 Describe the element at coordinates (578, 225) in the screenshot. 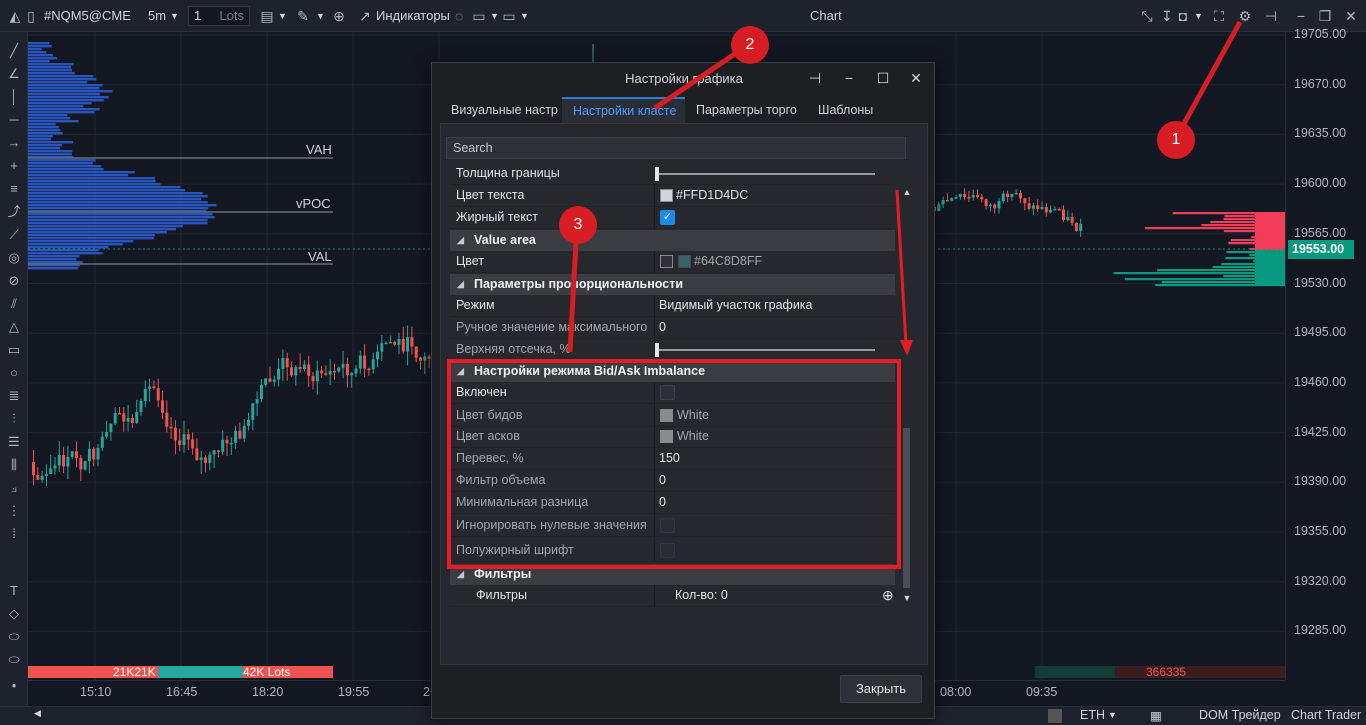

I see `annotation-badge-3: 3` at that location.